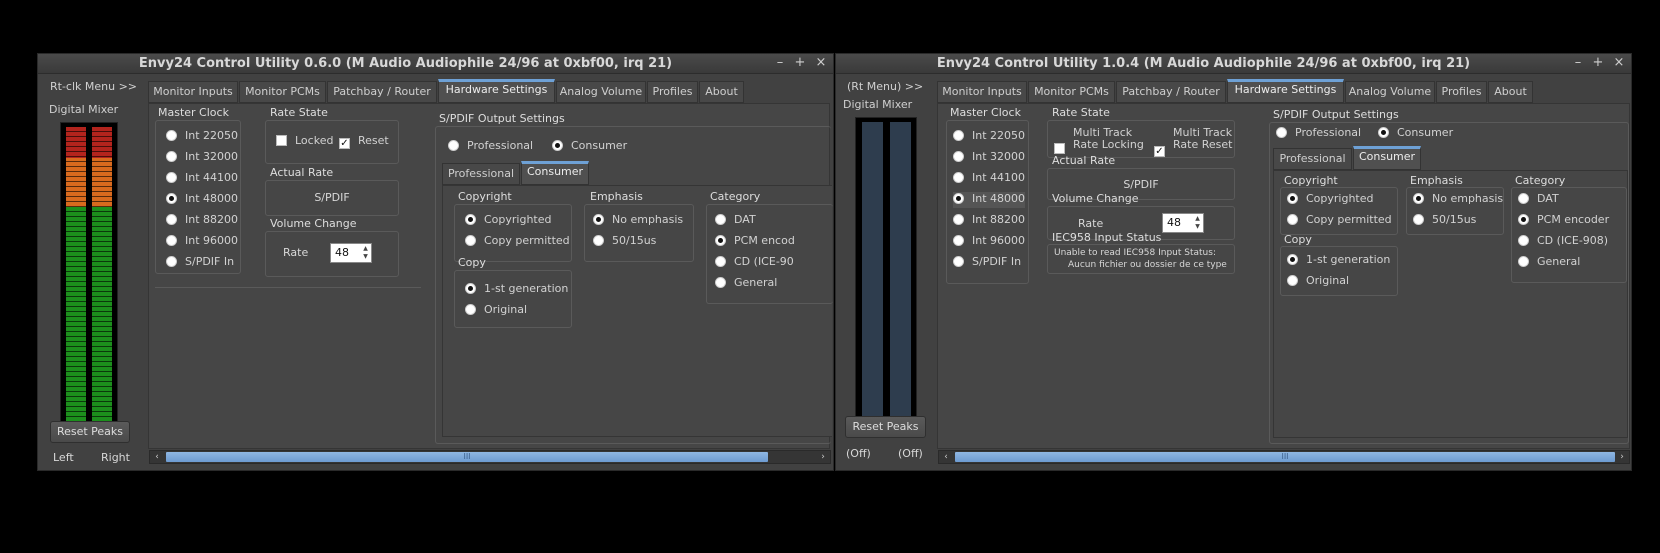  Describe the element at coordinates (472, 262) in the screenshot. I see `copy-label: Copy` at that location.